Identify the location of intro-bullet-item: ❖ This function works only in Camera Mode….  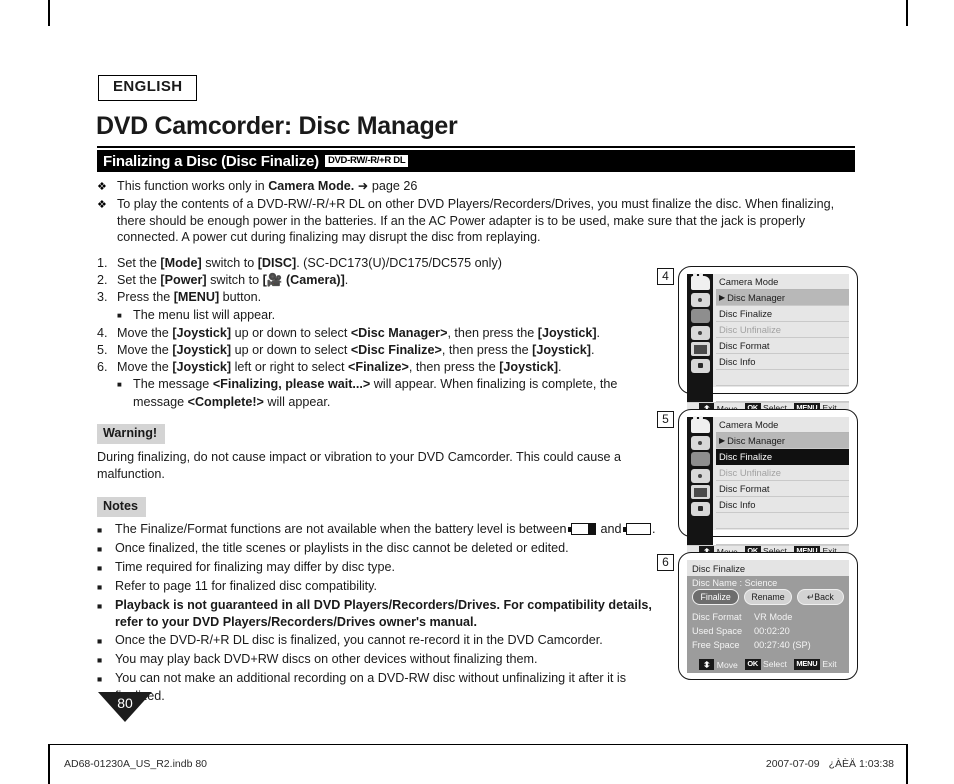
(377, 186).